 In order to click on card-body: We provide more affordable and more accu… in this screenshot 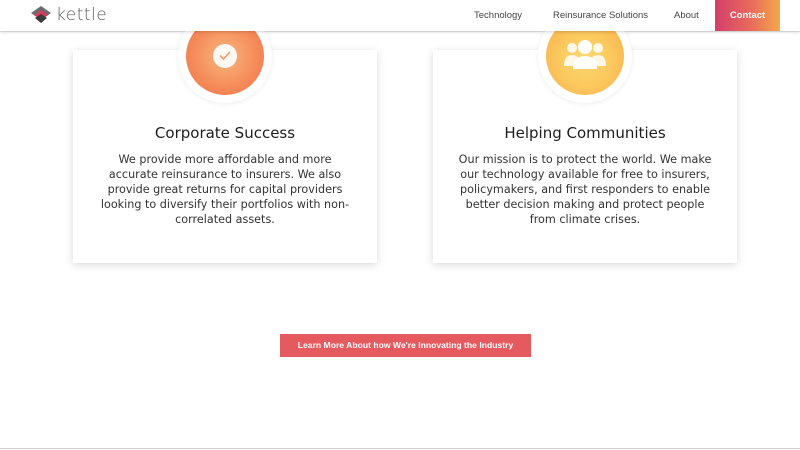, I will do `click(225, 189)`.